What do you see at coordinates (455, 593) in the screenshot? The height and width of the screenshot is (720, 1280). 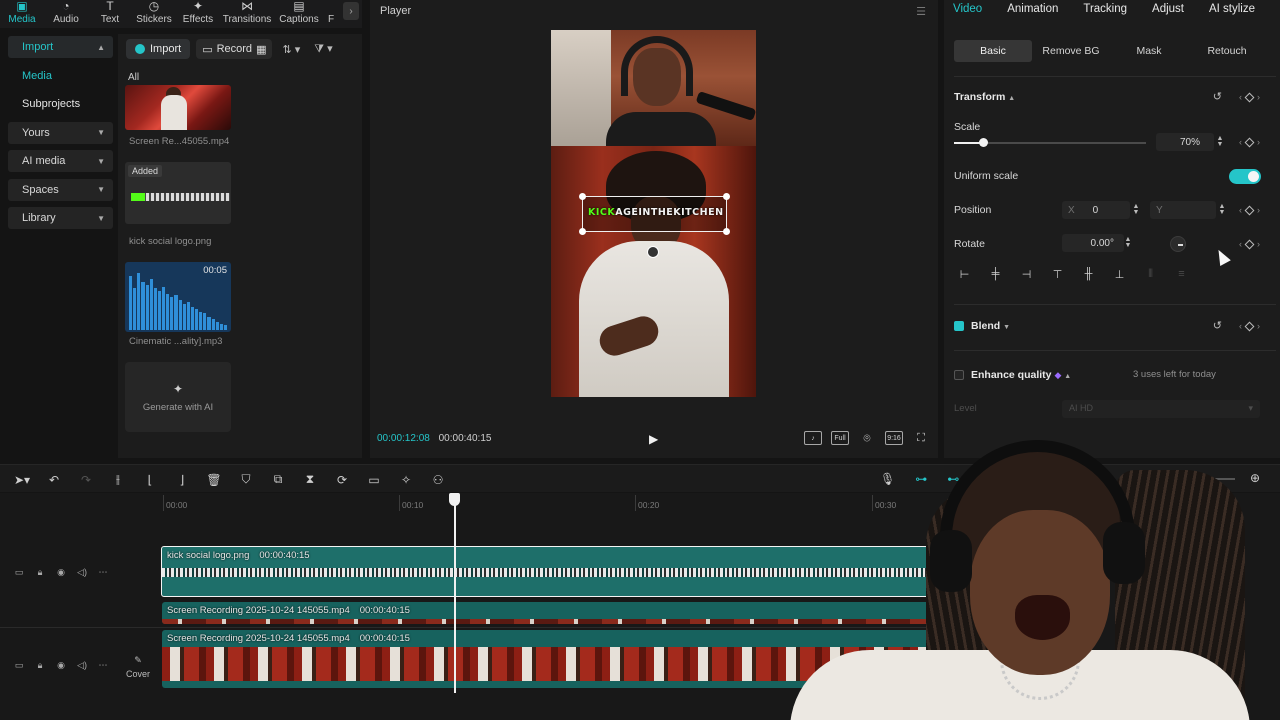 I see `playhead` at bounding box center [455, 593].